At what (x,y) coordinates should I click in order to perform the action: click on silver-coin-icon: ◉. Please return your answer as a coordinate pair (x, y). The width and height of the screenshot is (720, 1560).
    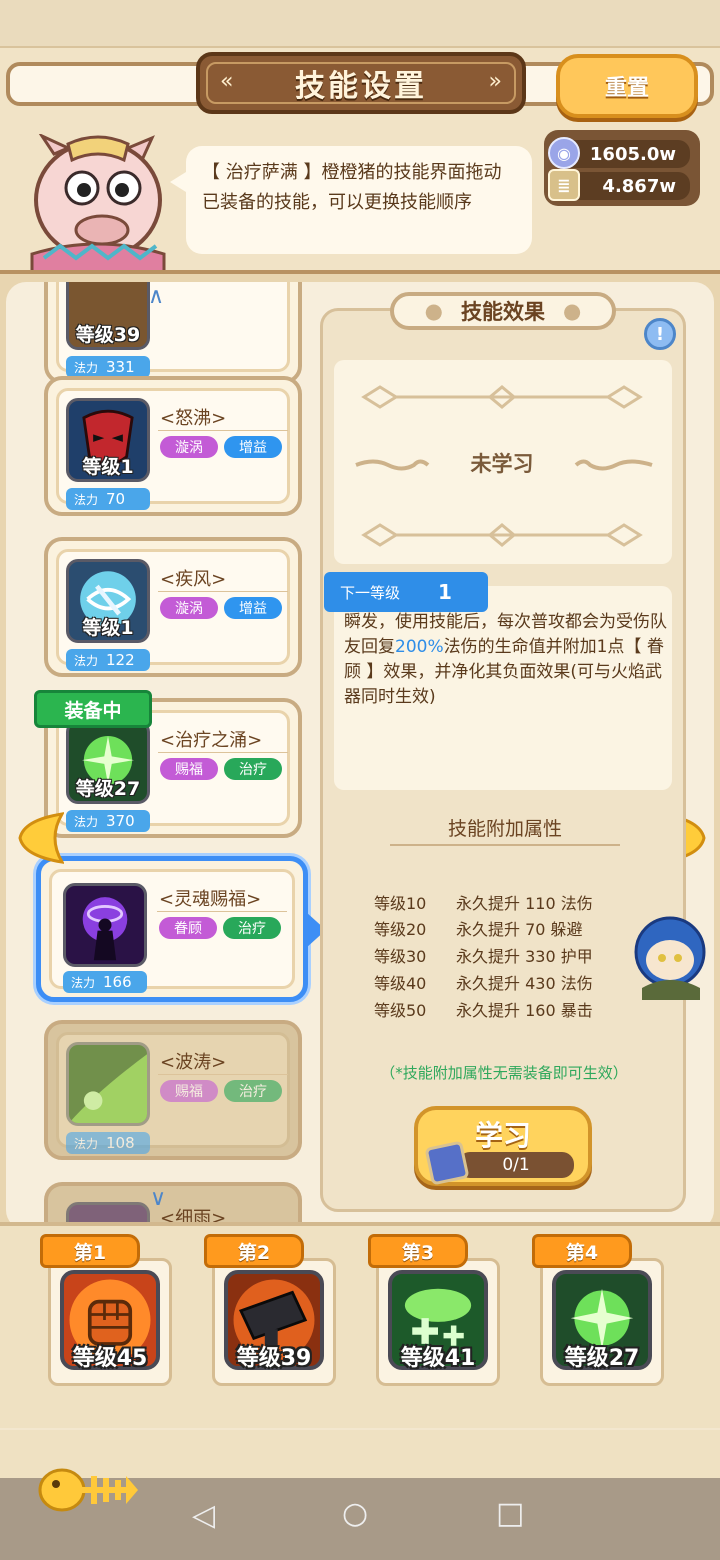
    Looking at the image, I should click on (564, 153).